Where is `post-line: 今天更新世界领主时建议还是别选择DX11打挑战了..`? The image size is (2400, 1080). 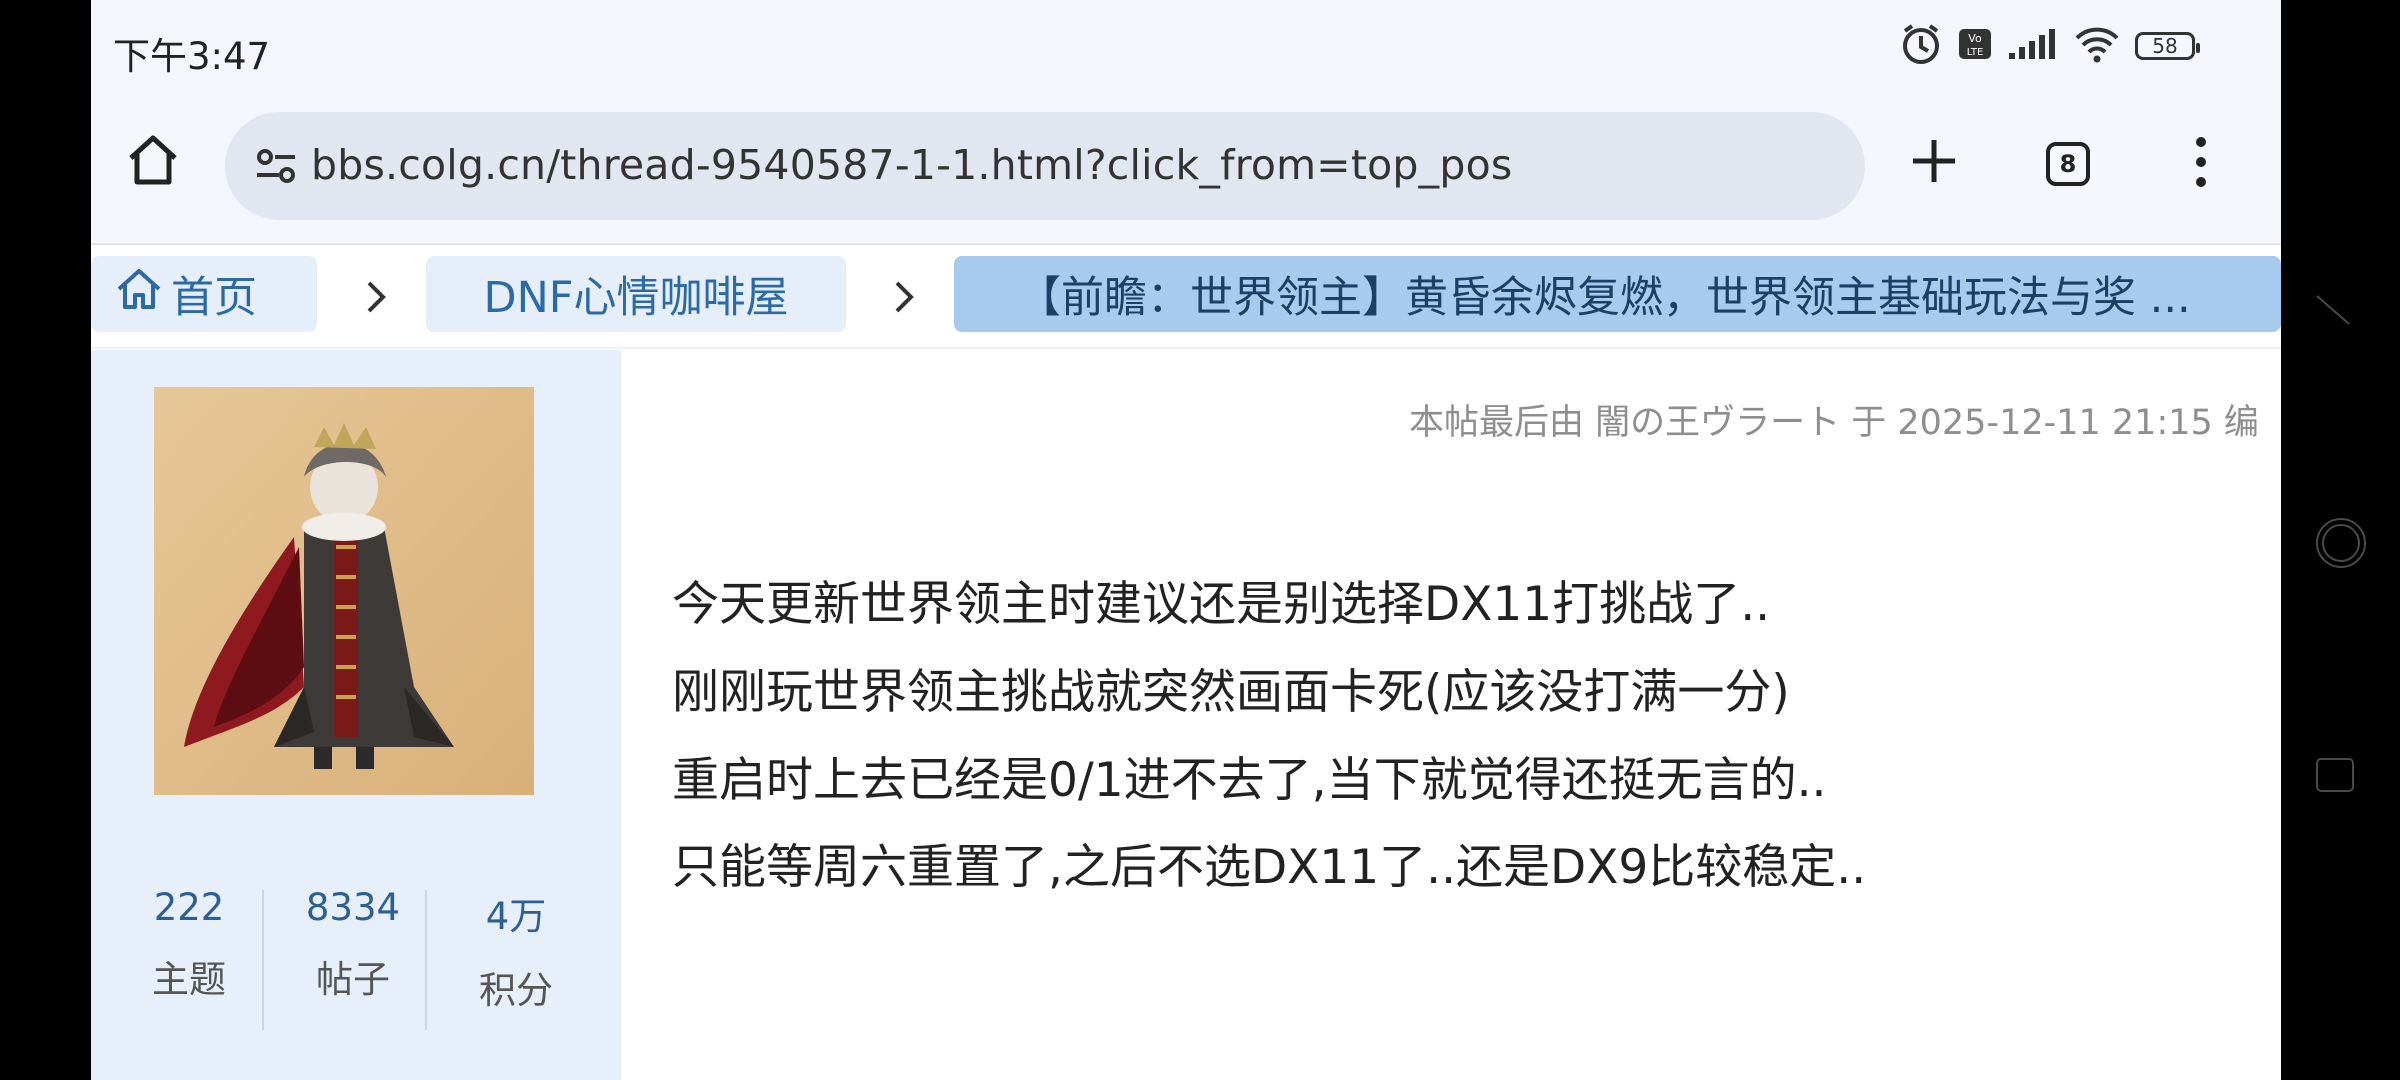
post-line: 今天更新世界领主时建议还是别选择DX11打挑战了.. is located at coordinates (1221, 604).